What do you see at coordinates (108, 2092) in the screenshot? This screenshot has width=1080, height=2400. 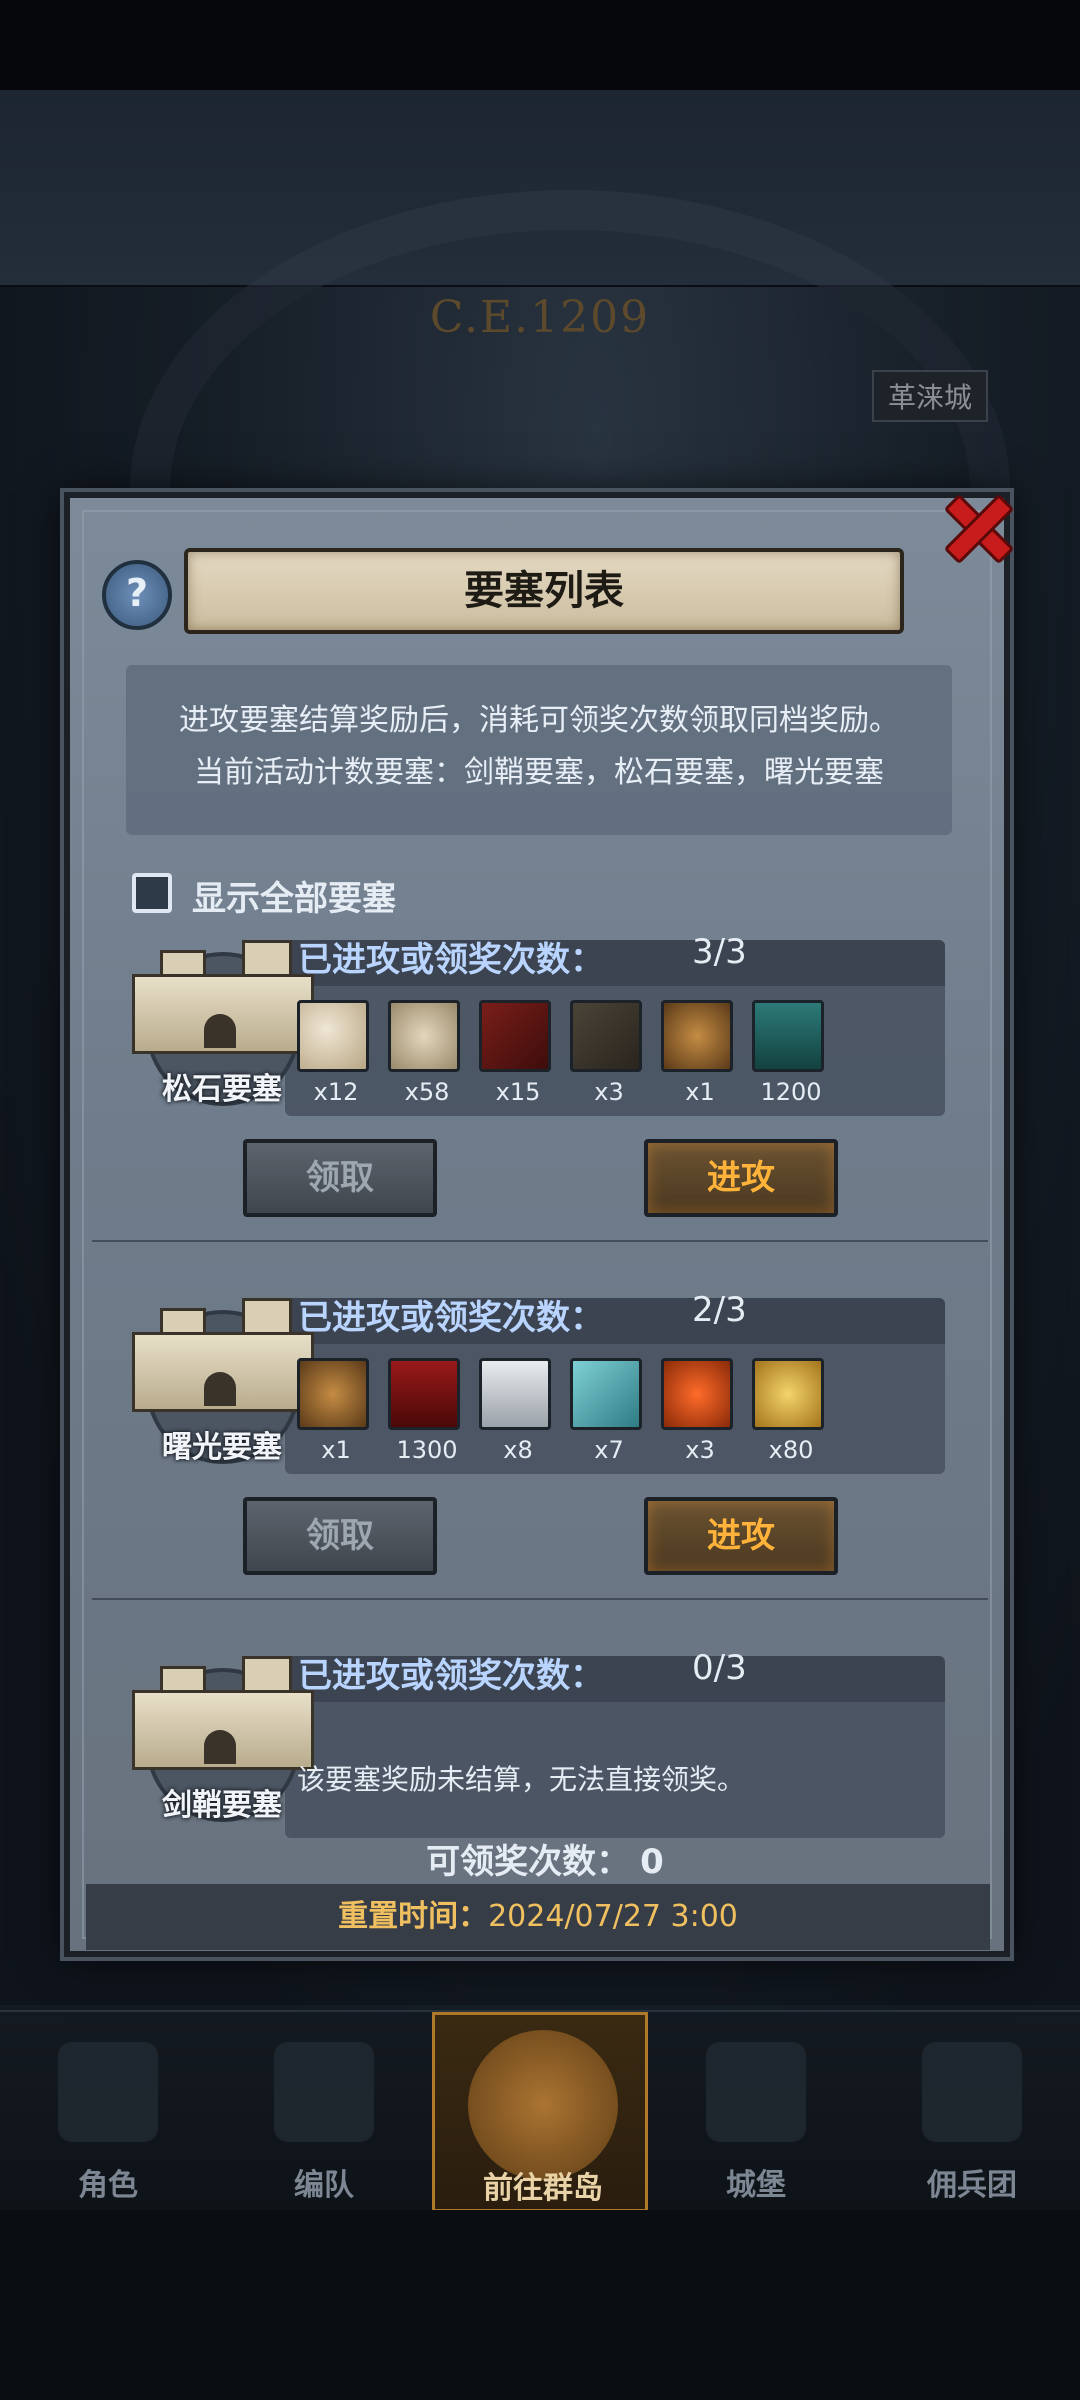 I see `knight-icon` at bounding box center [108, 2092].